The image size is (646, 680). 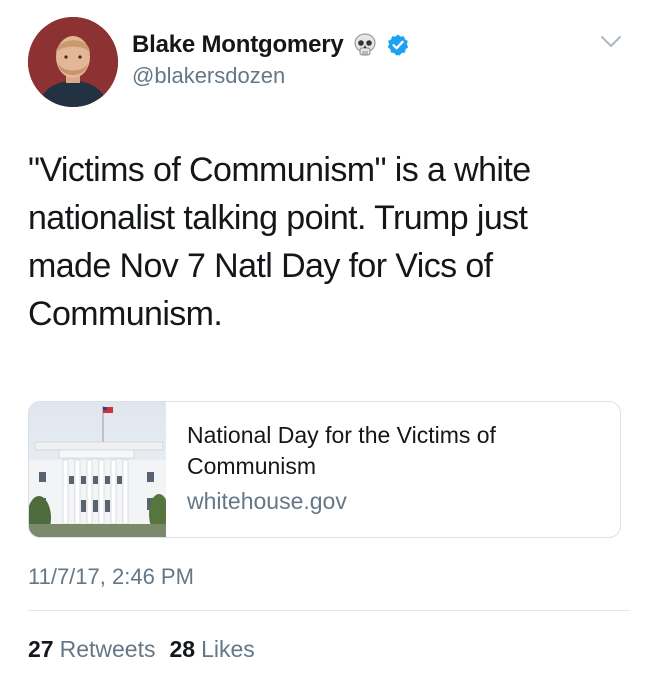 What do you see at coordinates (41, 649) in the screenshot?
I see `retweets-count: 27` at bounding box center [41, 649].